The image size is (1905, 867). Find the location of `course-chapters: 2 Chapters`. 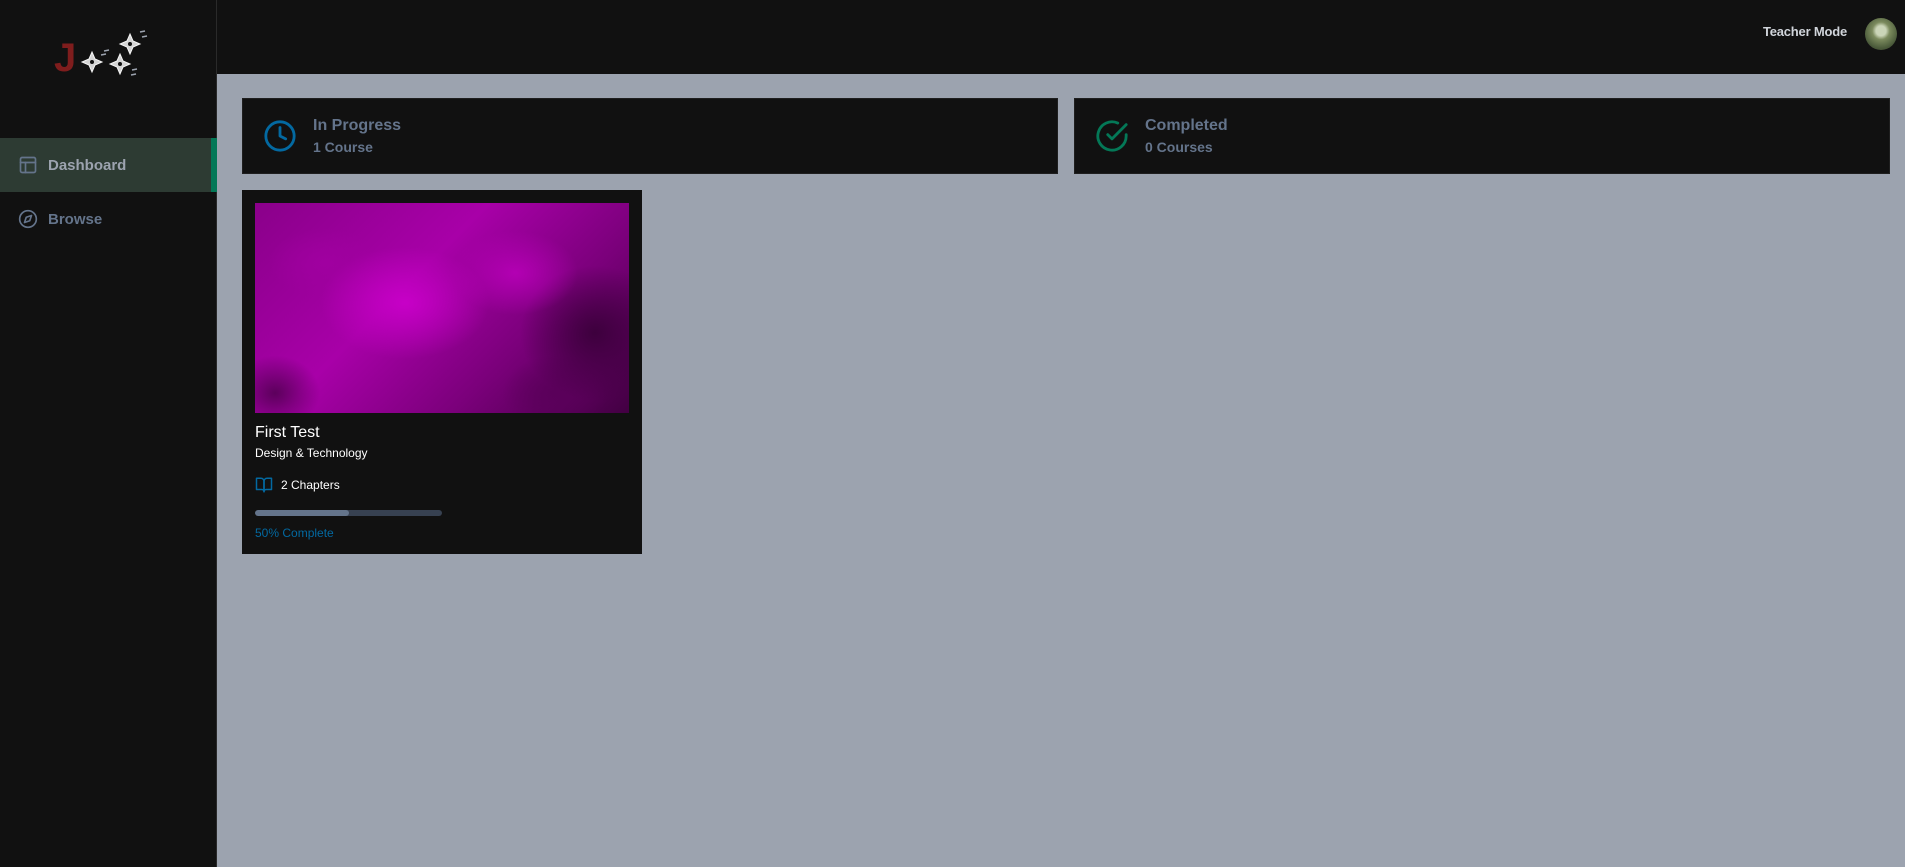

course-chapters: 2 Chapters is located at coordinates (297, 485).